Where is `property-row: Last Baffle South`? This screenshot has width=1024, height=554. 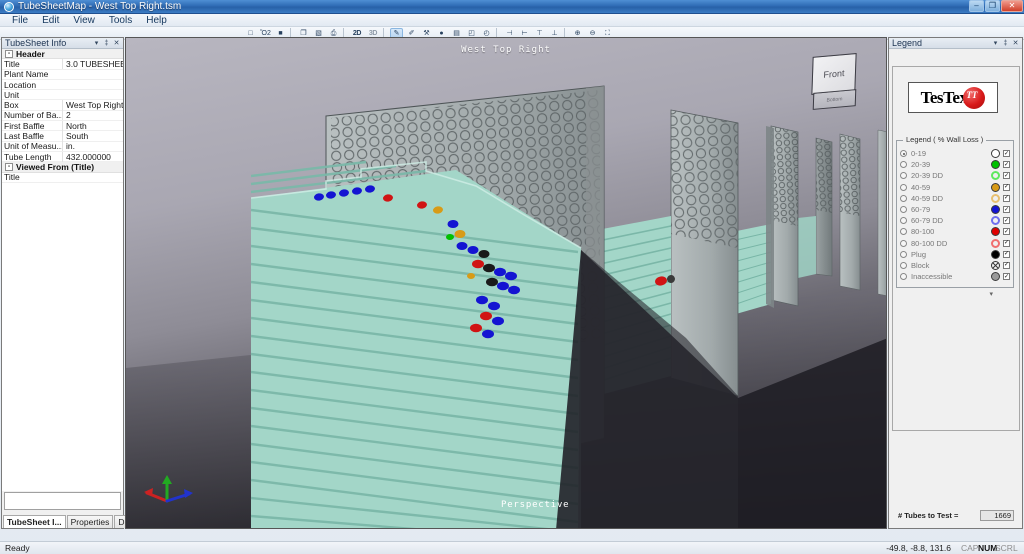
property-row: Last Baffle South is located at coordinates (62, 136).